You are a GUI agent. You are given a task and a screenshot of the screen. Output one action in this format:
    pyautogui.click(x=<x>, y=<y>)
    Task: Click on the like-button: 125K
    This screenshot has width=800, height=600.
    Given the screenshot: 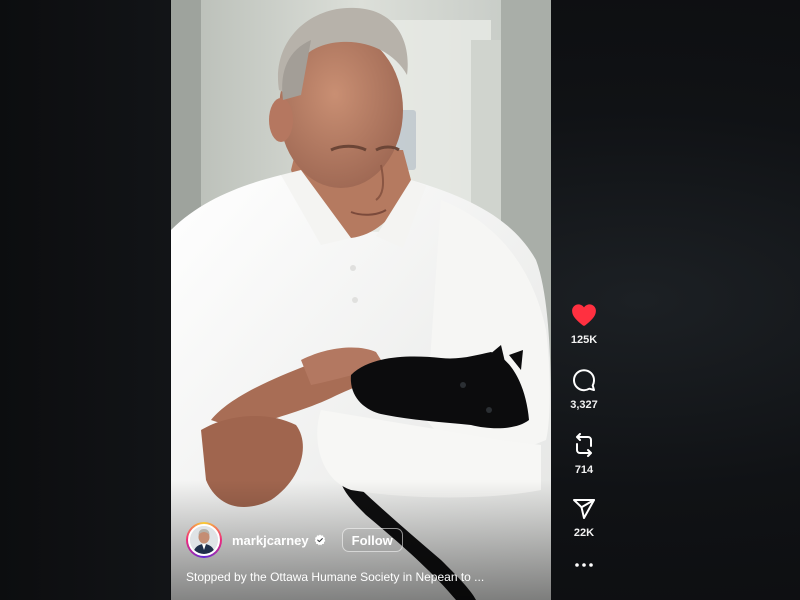 What is the action you would take?
    pyautogui.click(x=584, y=324)
    